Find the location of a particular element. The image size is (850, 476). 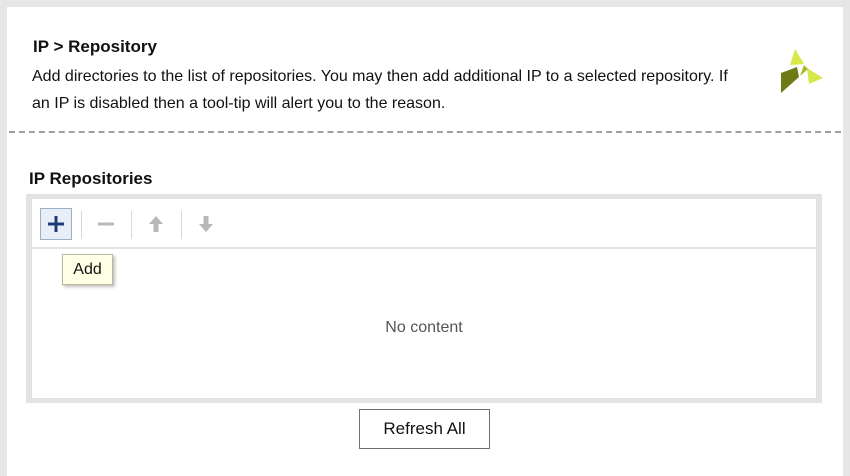

minus-icon is located at coordinates (106, 224).